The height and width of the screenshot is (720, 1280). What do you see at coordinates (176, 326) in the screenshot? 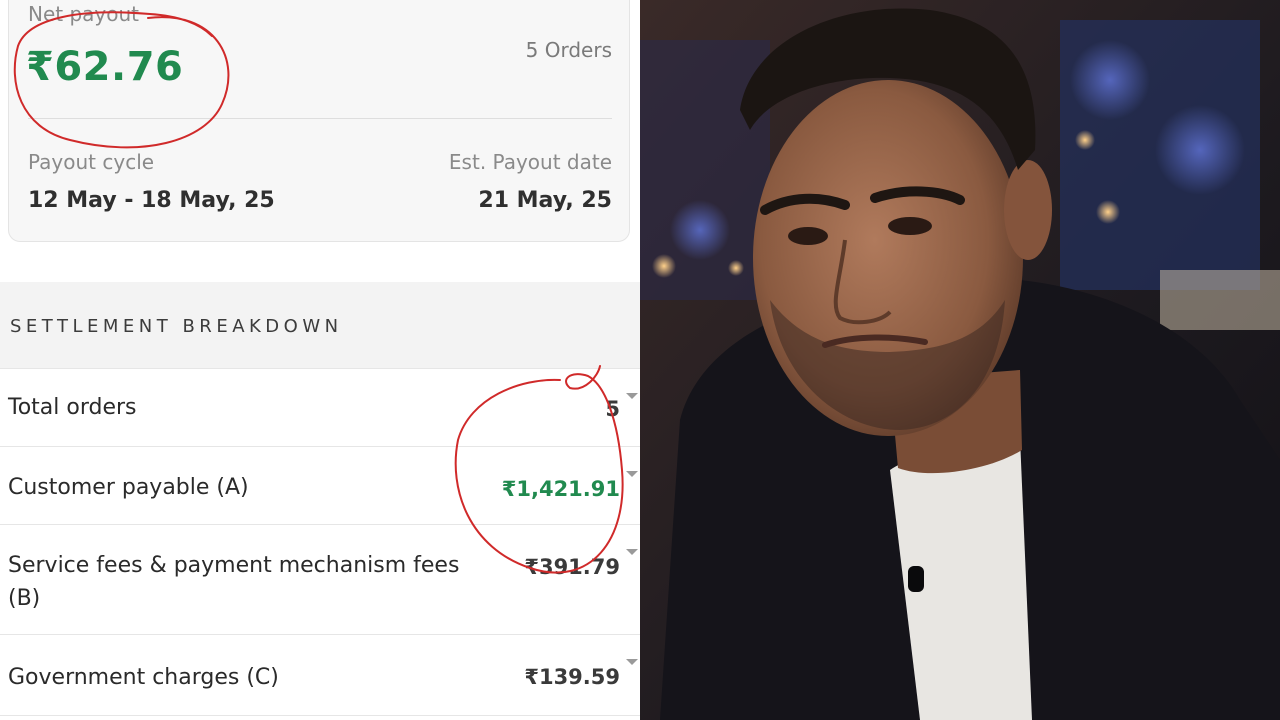
I see `section-title: SETTLEMENT BREAKDOWN` at bounding box center [176, 326].